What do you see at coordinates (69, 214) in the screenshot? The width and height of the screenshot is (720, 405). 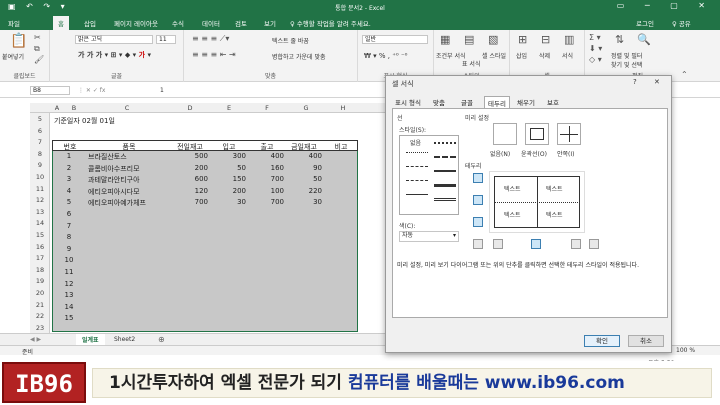 I see `row-number-cell: 6` at bounding box center [69, 214].